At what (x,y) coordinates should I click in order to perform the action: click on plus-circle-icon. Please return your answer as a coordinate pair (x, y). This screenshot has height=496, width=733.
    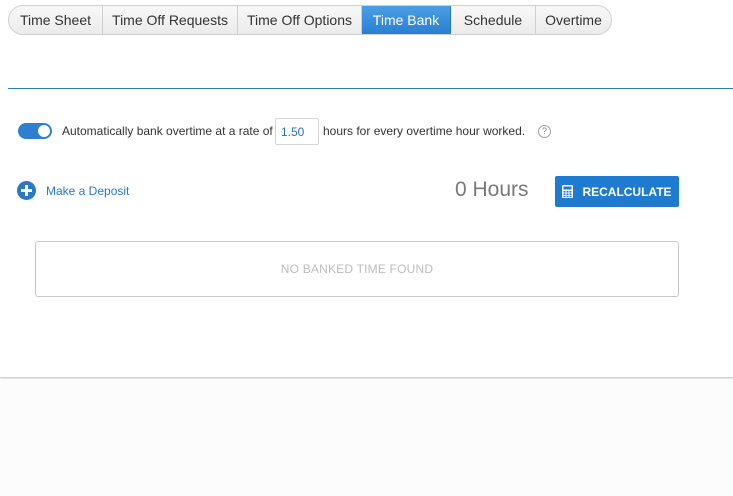
    Looking at the image, I should click on (26, 190).